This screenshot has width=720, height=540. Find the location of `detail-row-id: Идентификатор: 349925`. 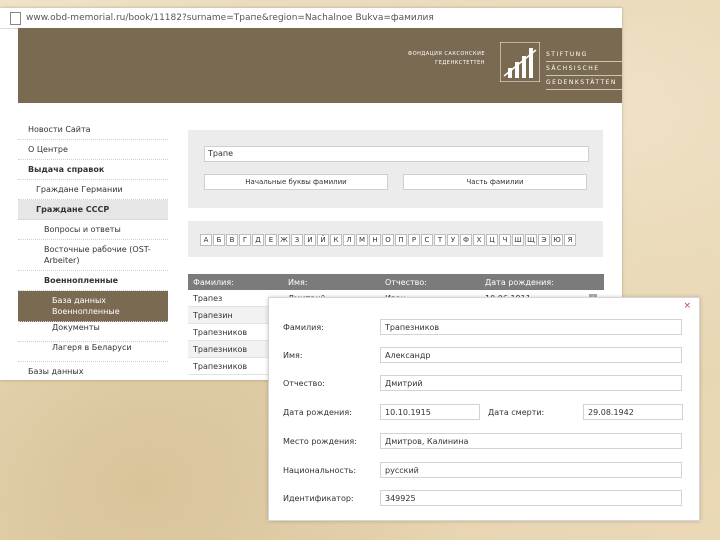

detail-row-id: Идентификатор: 349925 is located at coordinates (482, 498).